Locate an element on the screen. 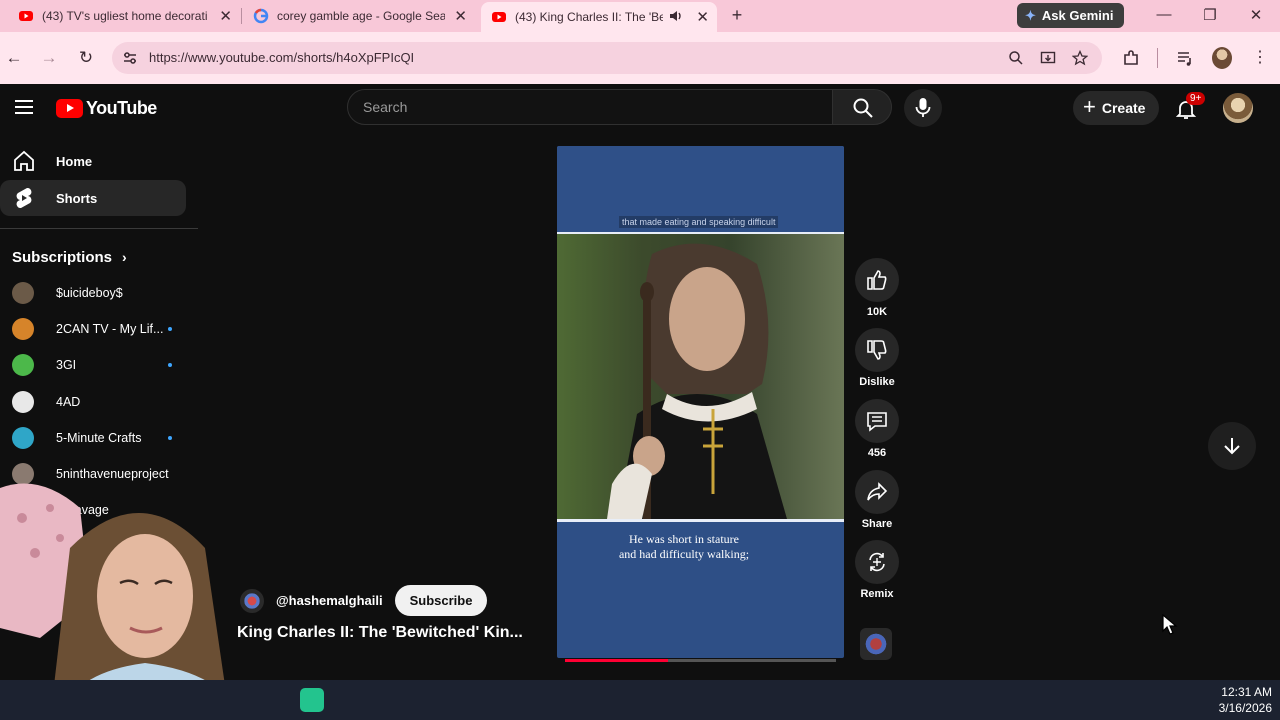 The width and height of the screenshot is (1280, 720). comments-button: 456 is located at coordinates (877, 429).